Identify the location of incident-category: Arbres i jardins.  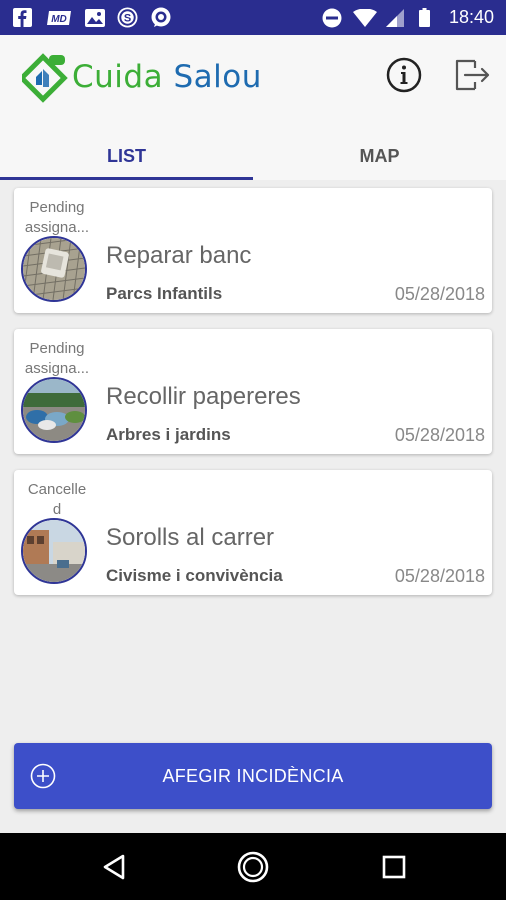
(168, 434).